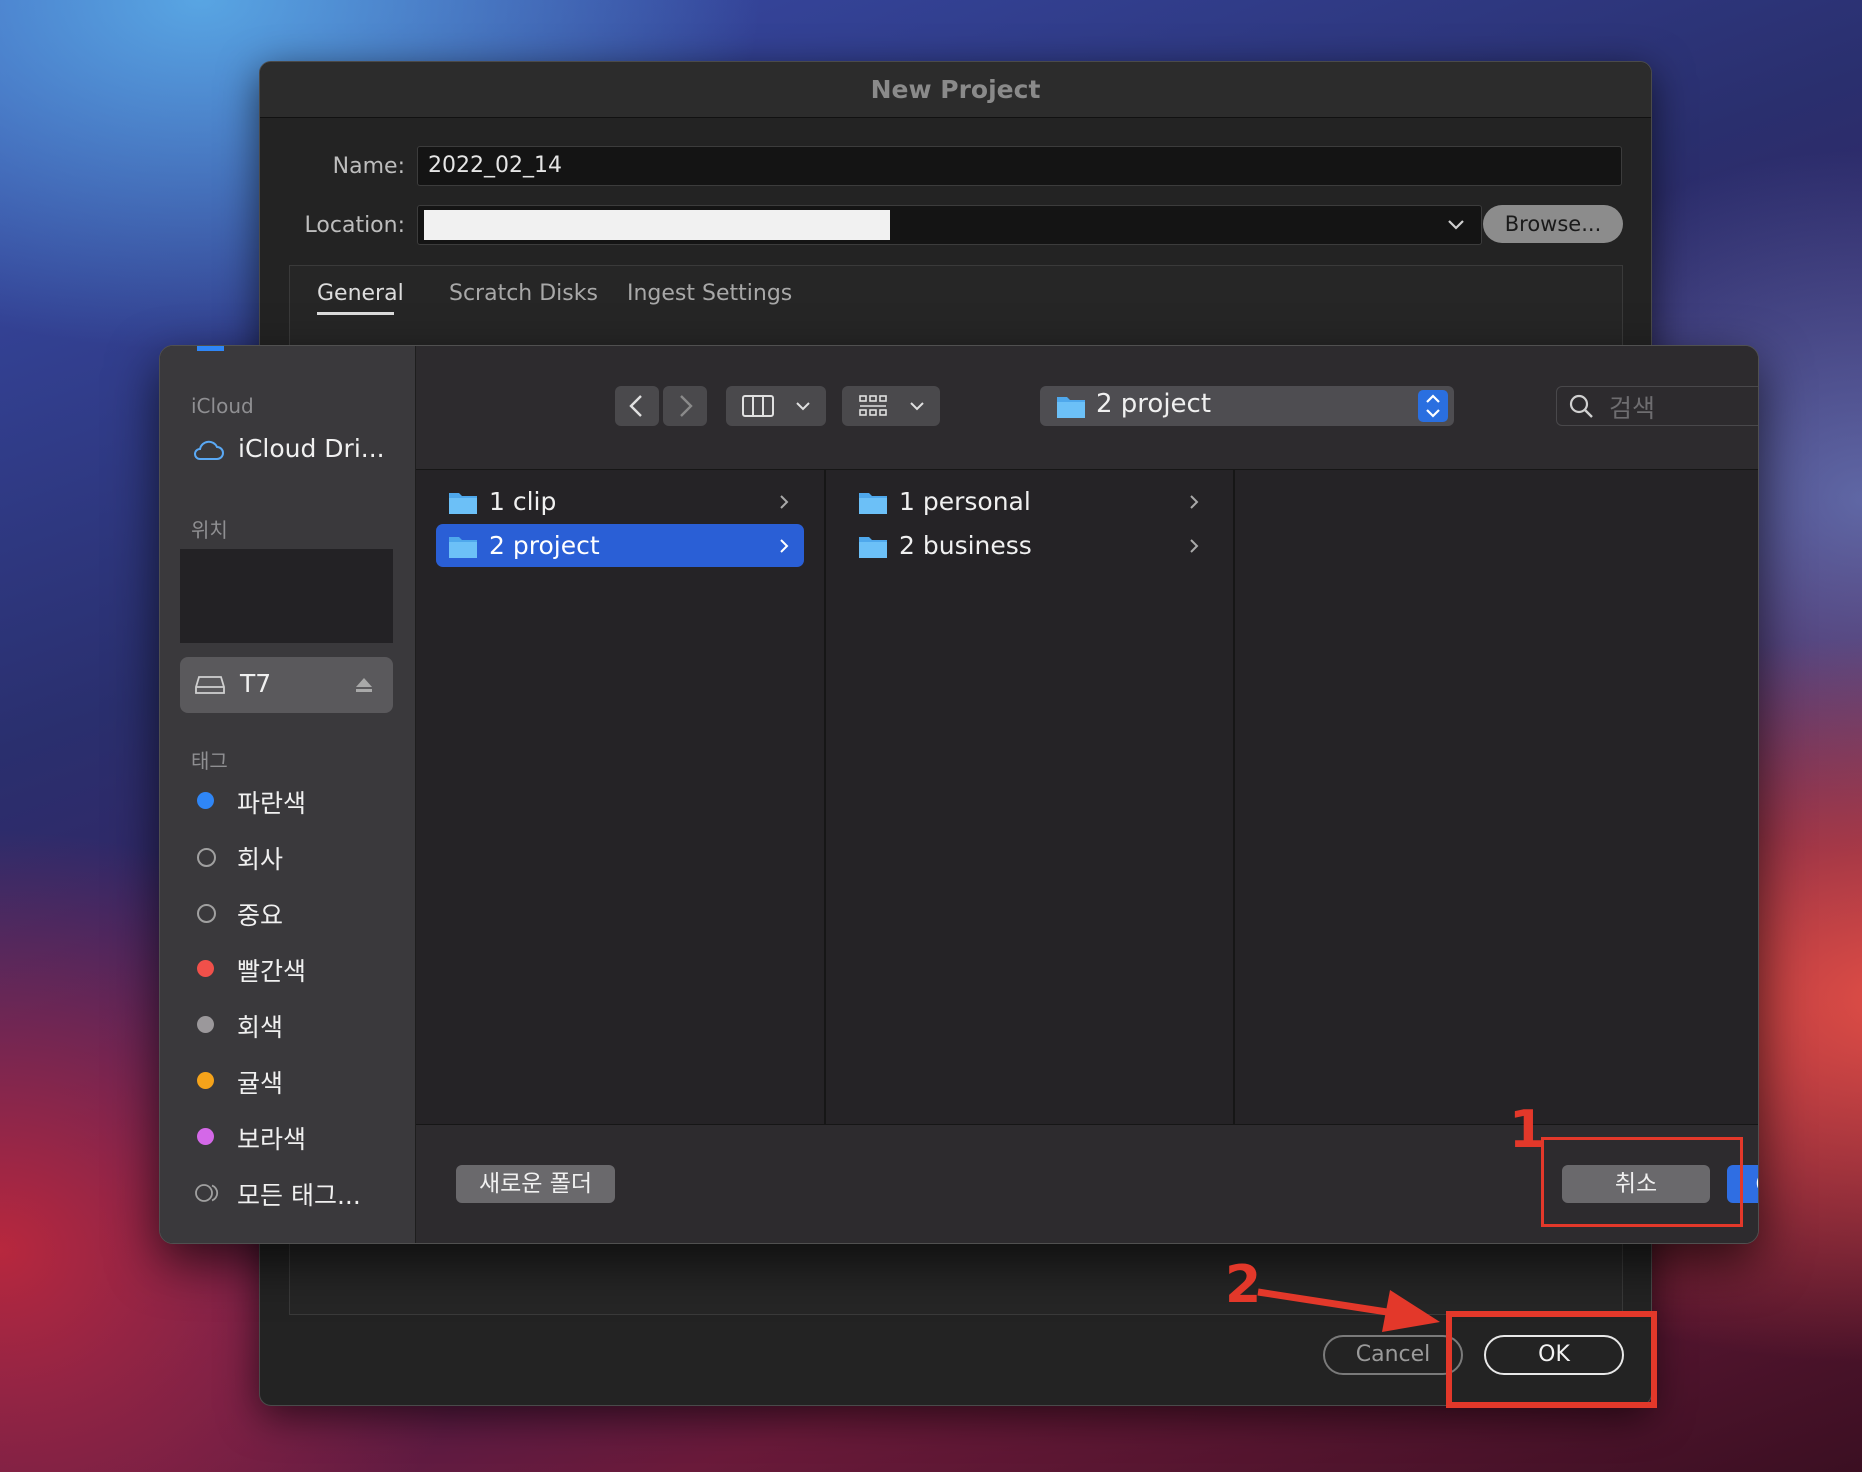 The width and height of the screenshot is (1862, 1472). Describe the element at coordinates (709, 293) in the screenshot. I see `tab-ingest-settings: Ingest Settings` at that location.